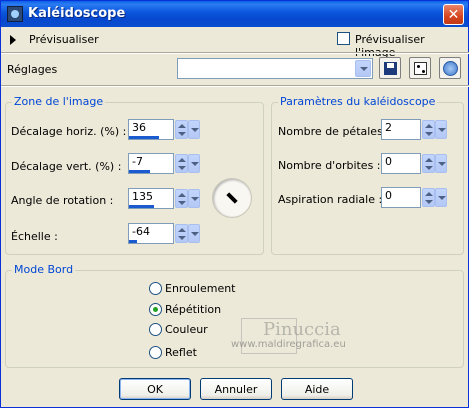 The height and width of the screenshot is (408, 469). Describe the element at coordinates (64, 39) in the screenshot. I see `preview-toggle-label: Prévisualiser` at that location.